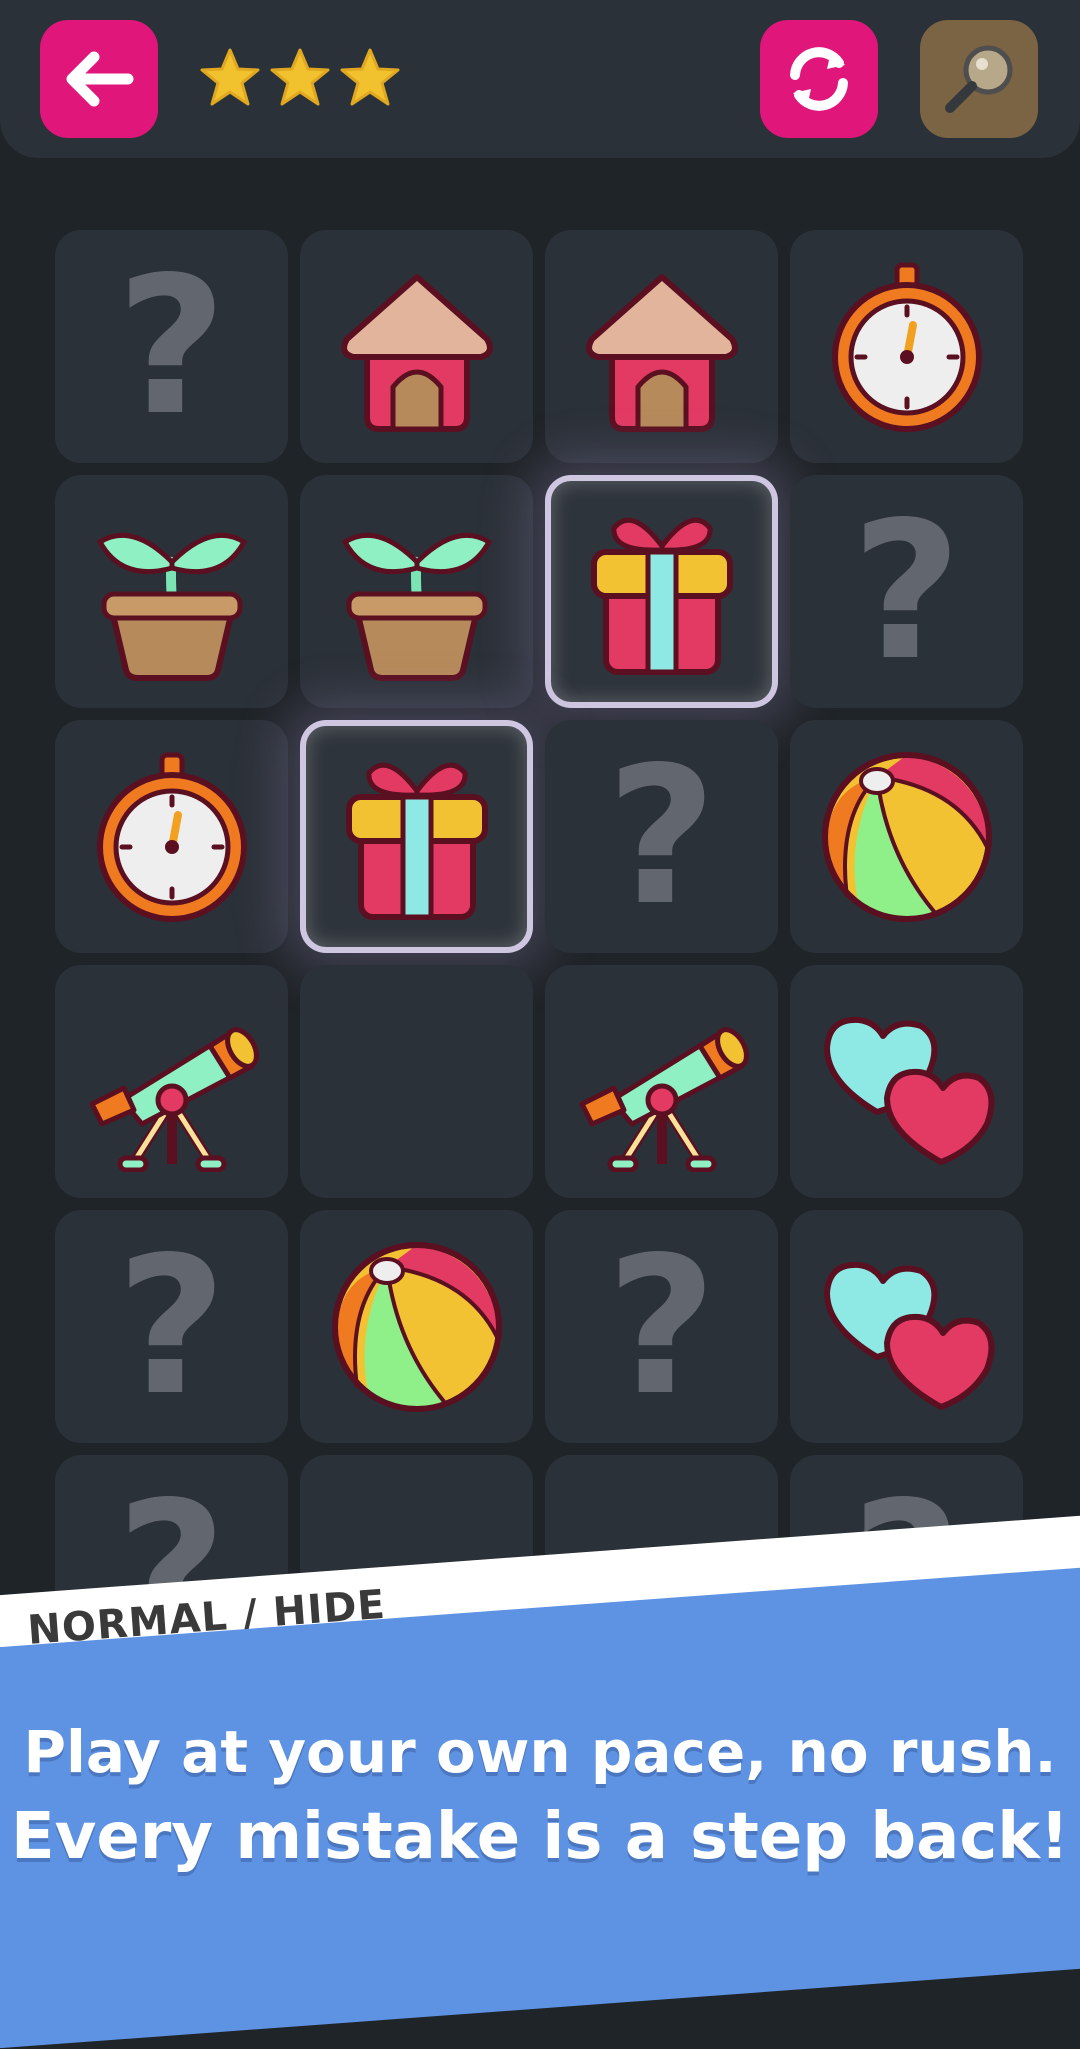 This screenshot has width=1080, height=2049. I want to click on tagline-line-1: Play at your own pace, no rush., so click(540, 1752).